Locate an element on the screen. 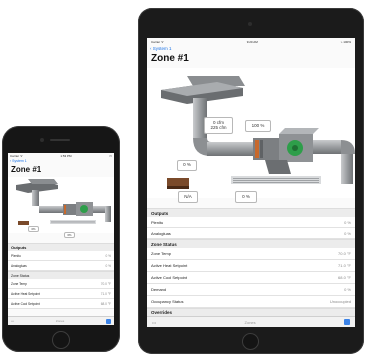 Image resolution: width=369 pixels, height=356 pixels. tablet-status-row: Demand 0 % is located at coordinates (251, 290).